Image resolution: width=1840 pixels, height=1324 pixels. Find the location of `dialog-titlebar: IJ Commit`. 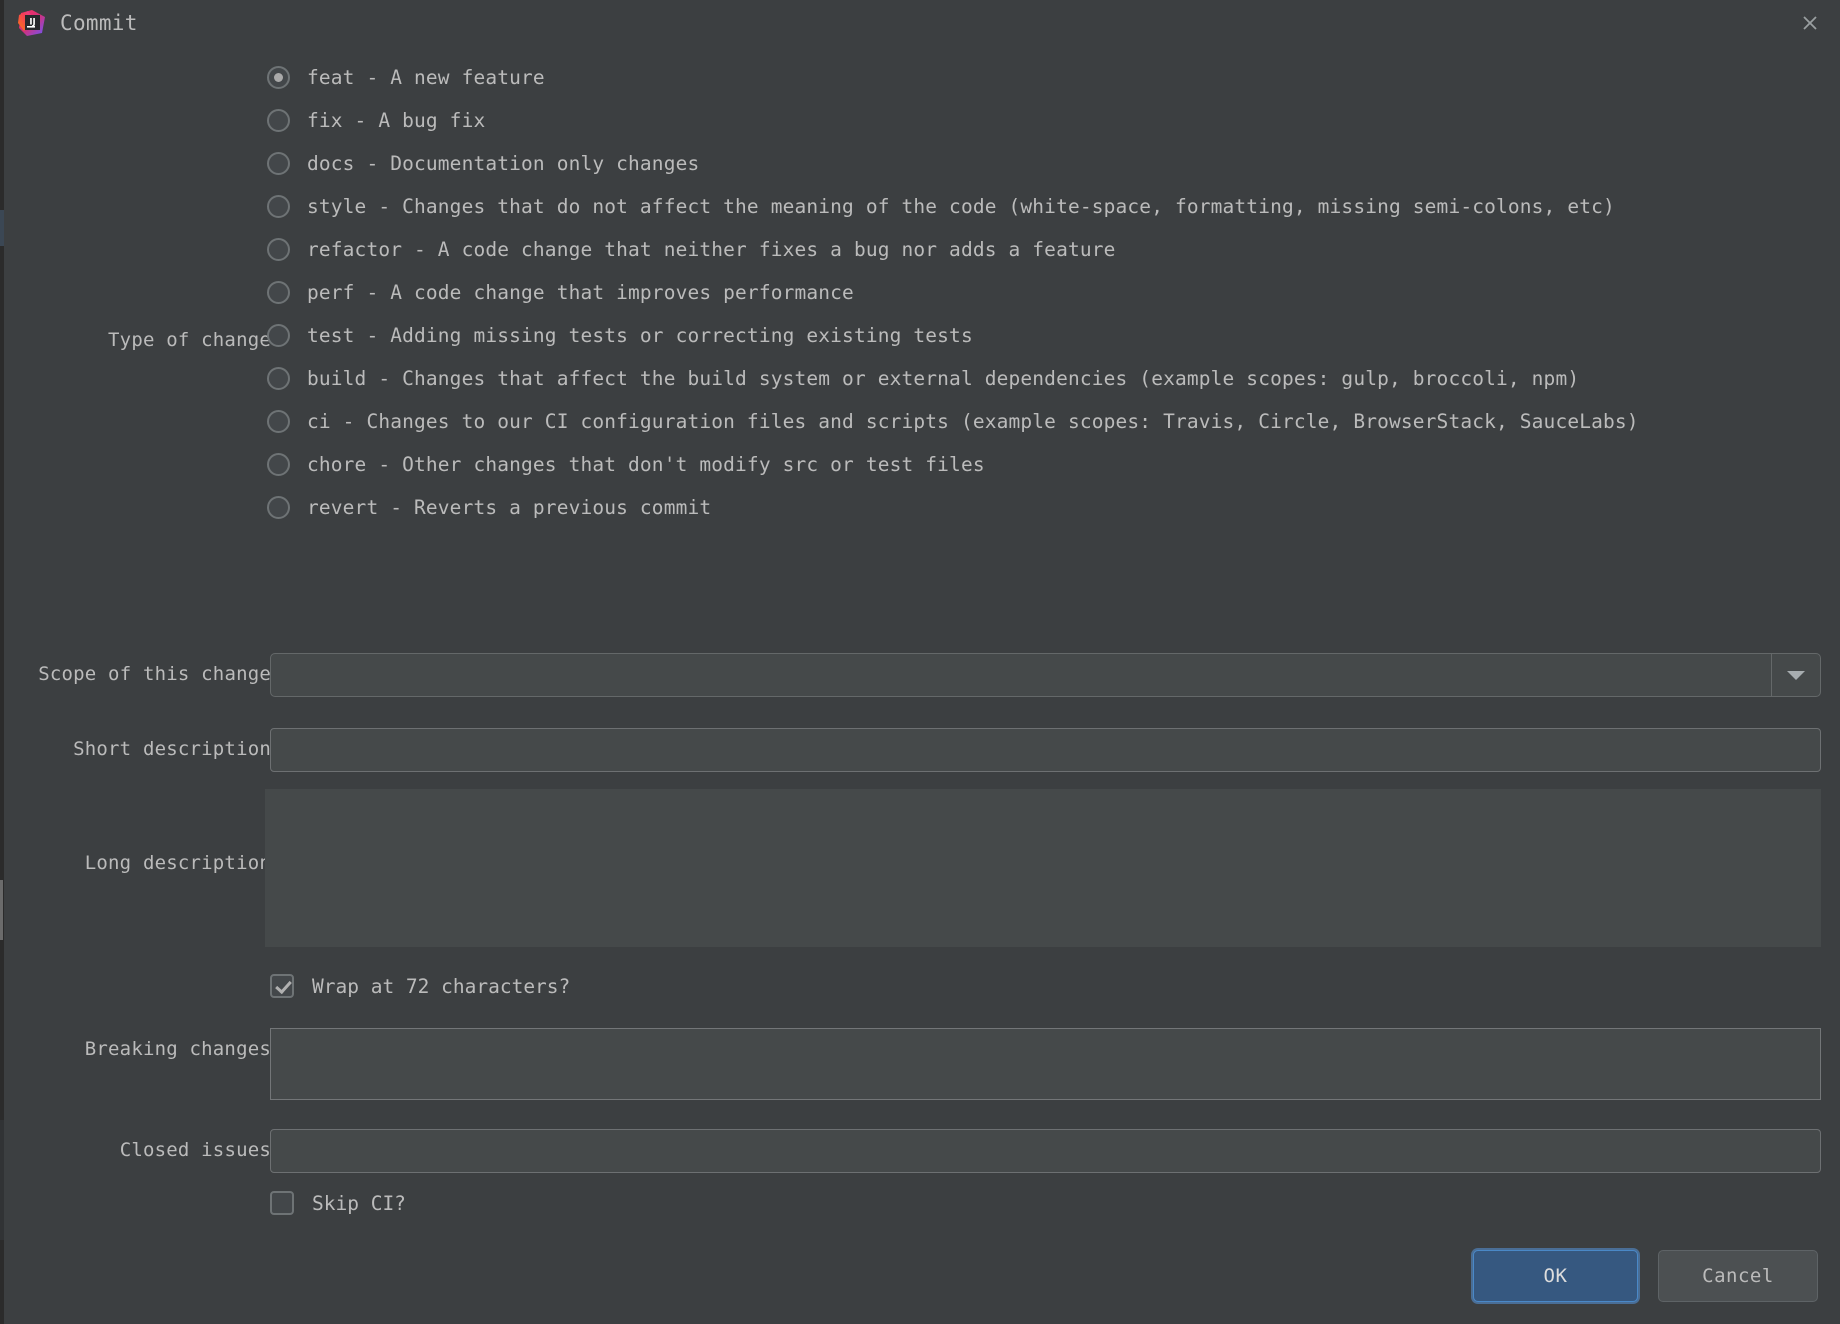

dialog-titlebar: IJ Commit is located at coordinates (922, 23).